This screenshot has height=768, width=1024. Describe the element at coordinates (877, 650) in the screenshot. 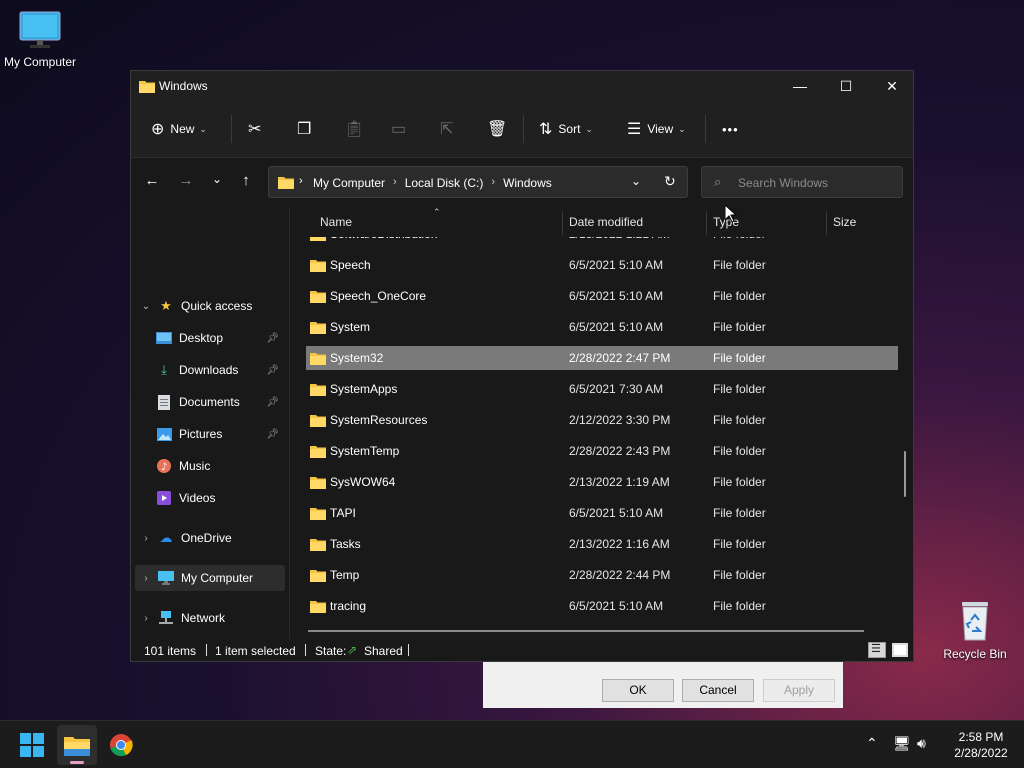

I see `details-view-button: ☰` at that location.